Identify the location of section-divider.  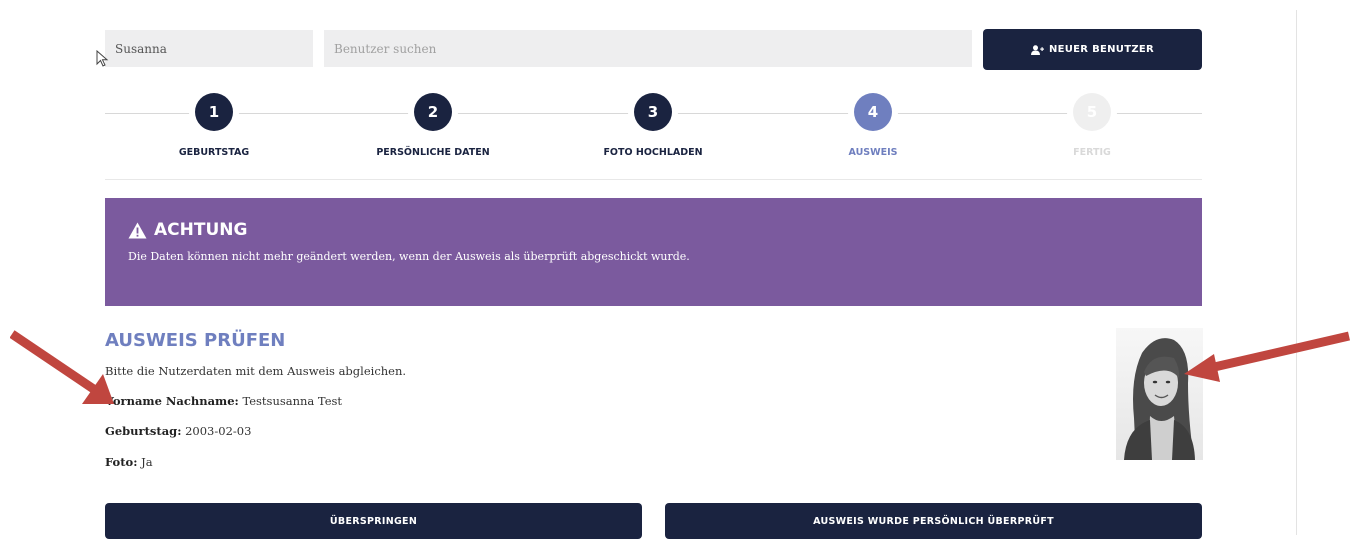
(653, 179).